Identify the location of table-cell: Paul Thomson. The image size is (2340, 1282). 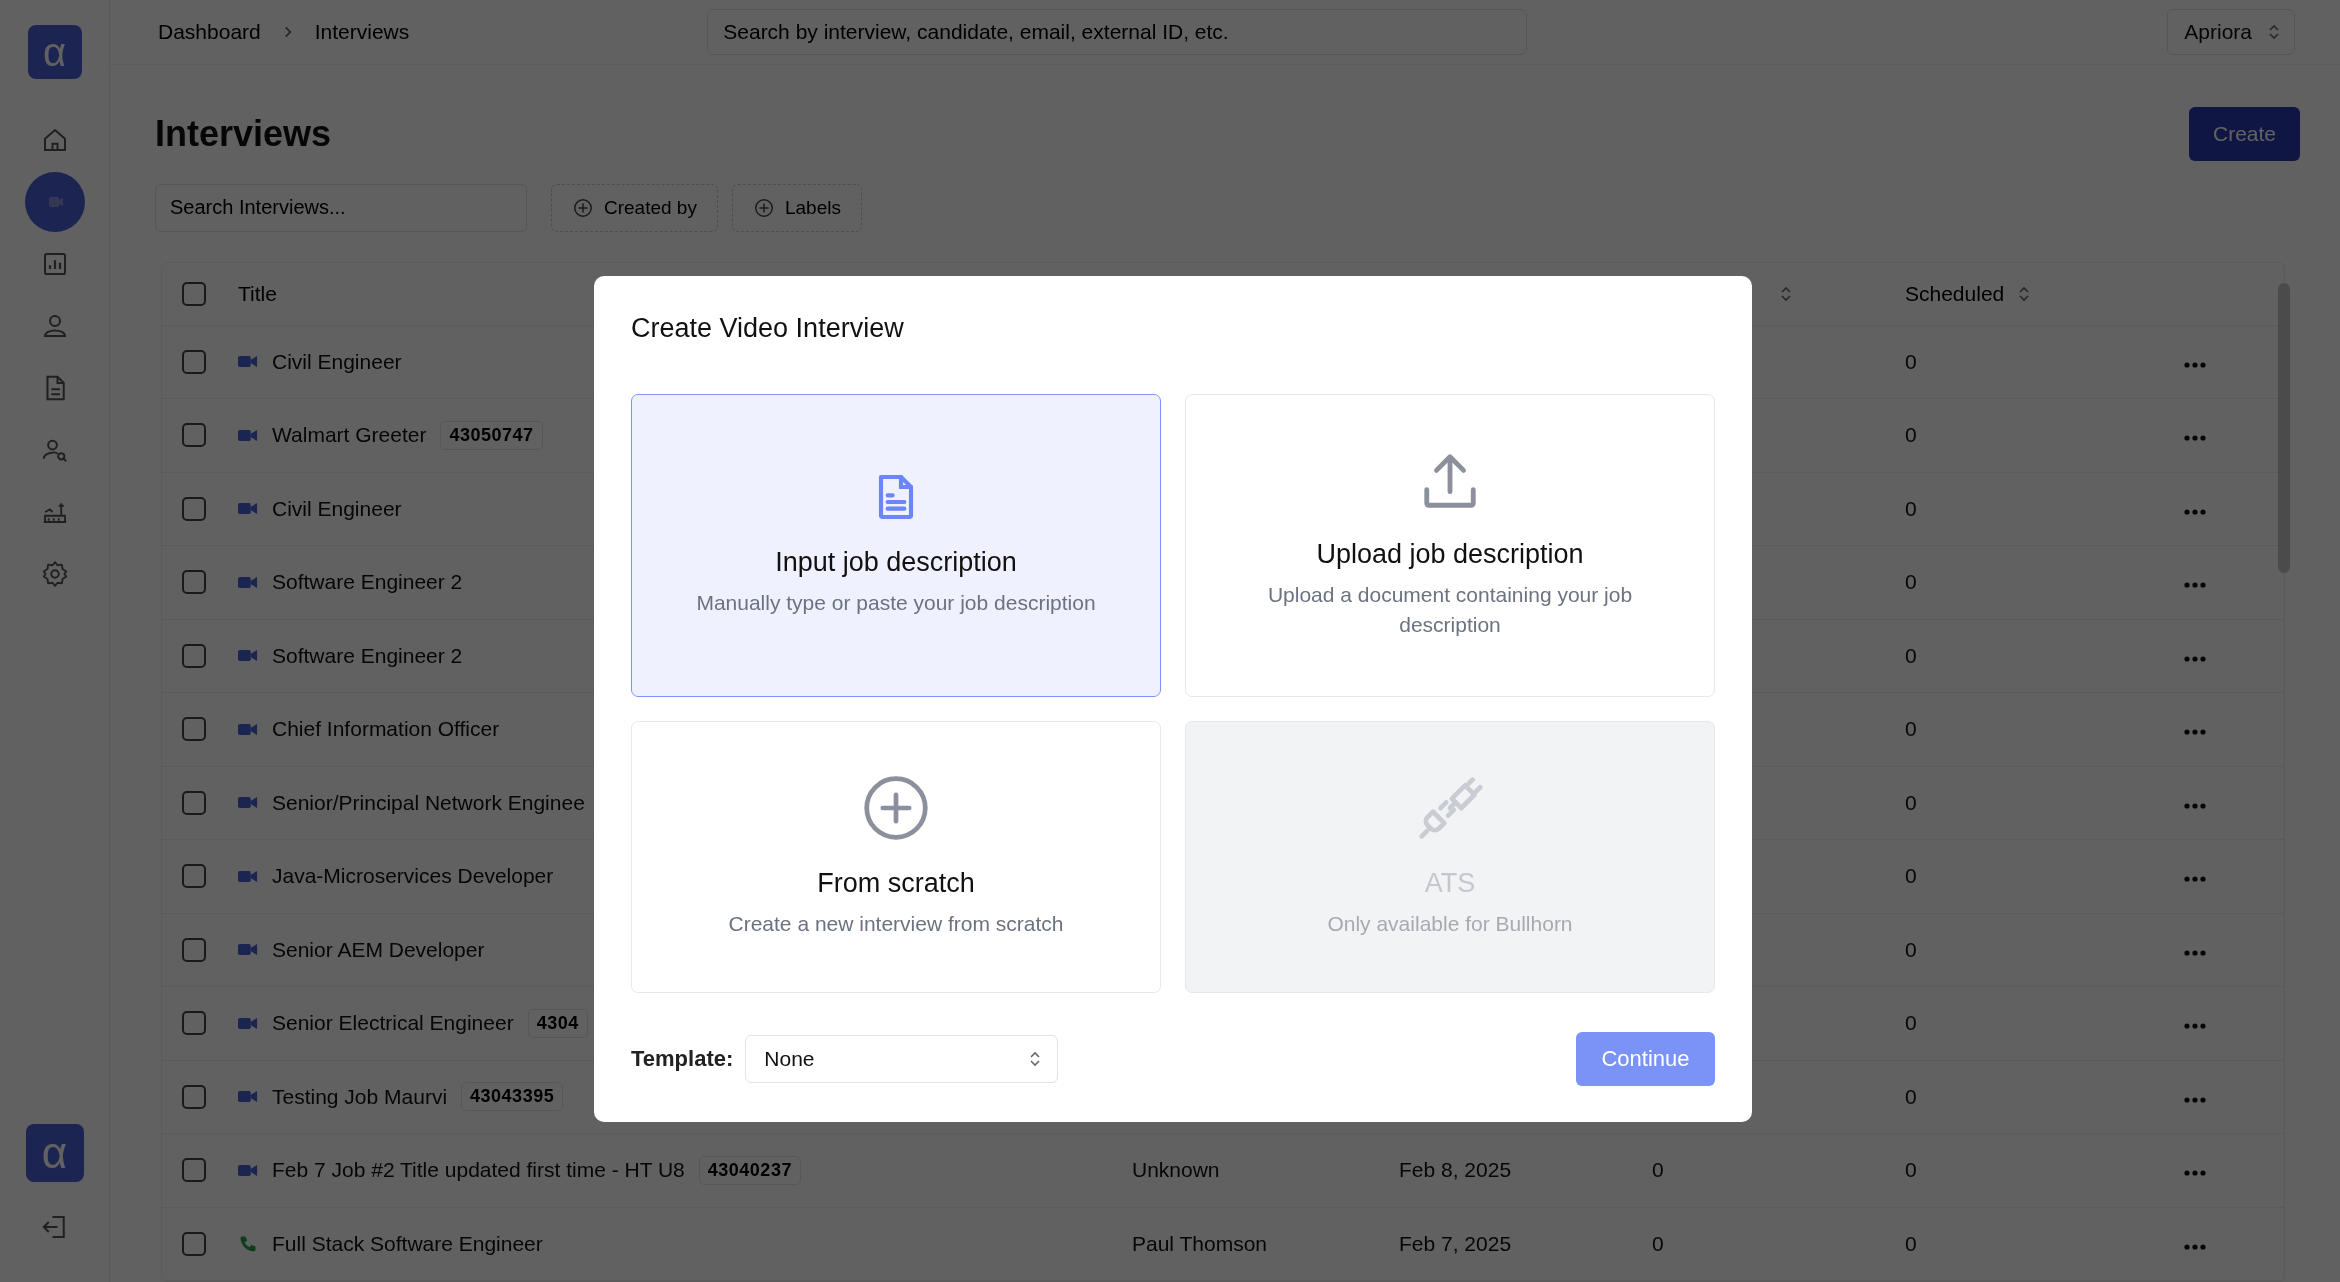
(1200, 1243).